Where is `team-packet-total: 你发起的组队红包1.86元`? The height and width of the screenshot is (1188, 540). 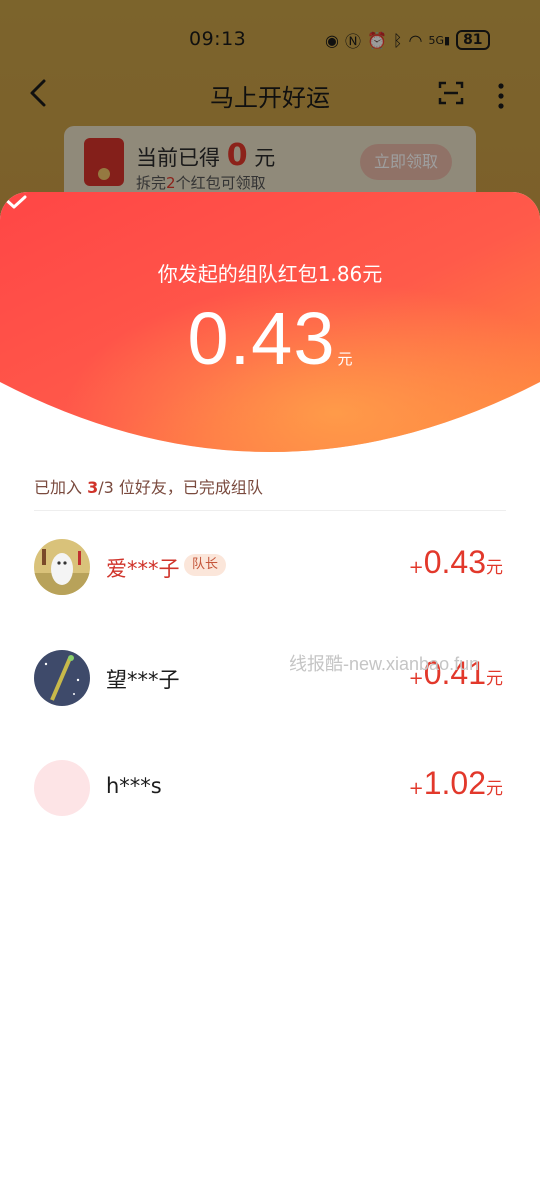
team-packet-total: 你发起的组队红包1.86元 is located at coordinates (270, 274).